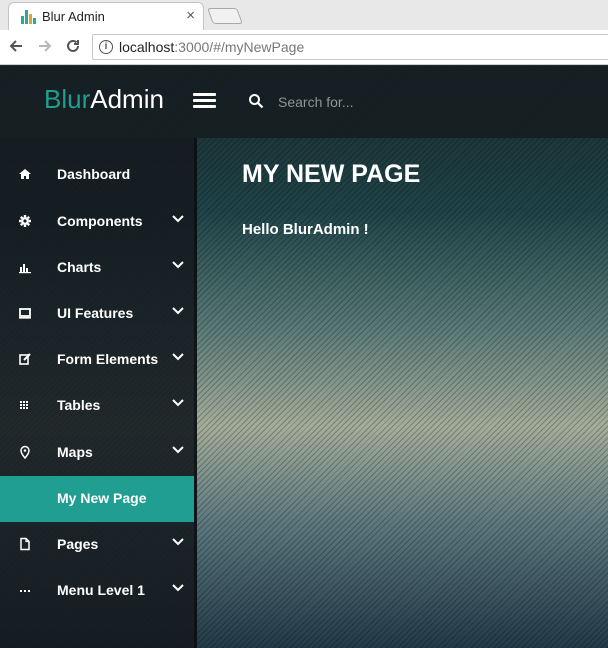  I want to click on tab-close-icon: ×, so click(190, 15).